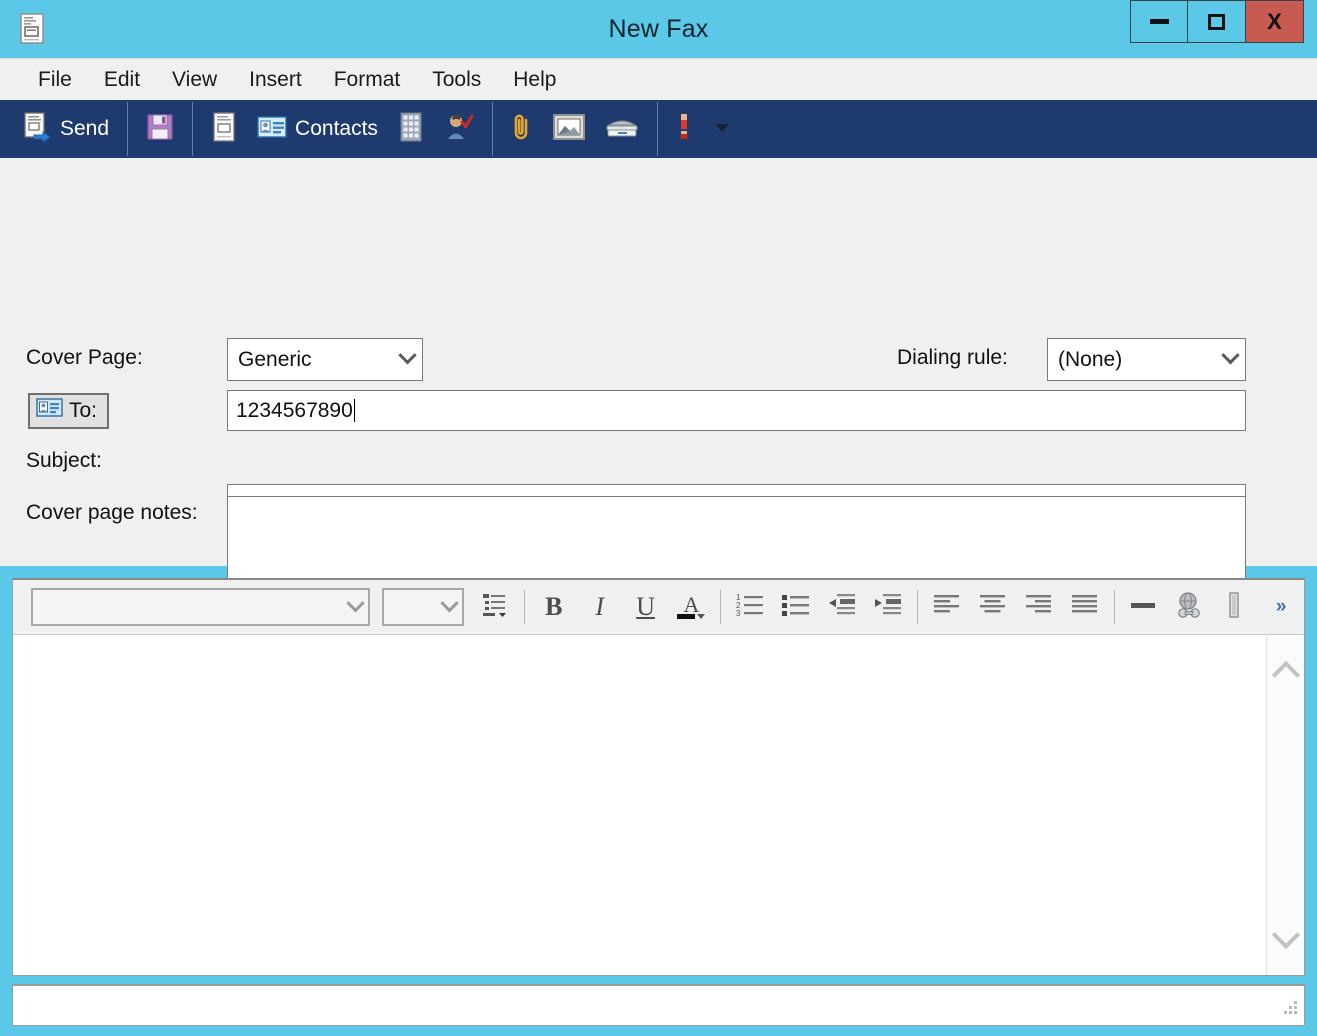 This screenshot has width=1317, height=1036. What do you see at coordinates (201, 607) in the screenshot?
I see `font-name-select` at bounding box center [201, 607].